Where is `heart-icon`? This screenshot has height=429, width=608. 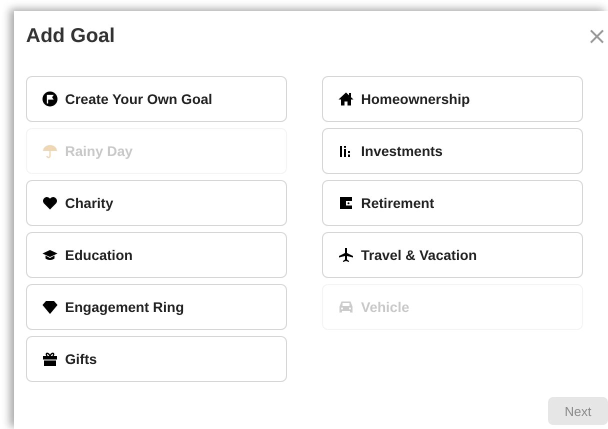 heart-icon is located at coordinates (50, 203).